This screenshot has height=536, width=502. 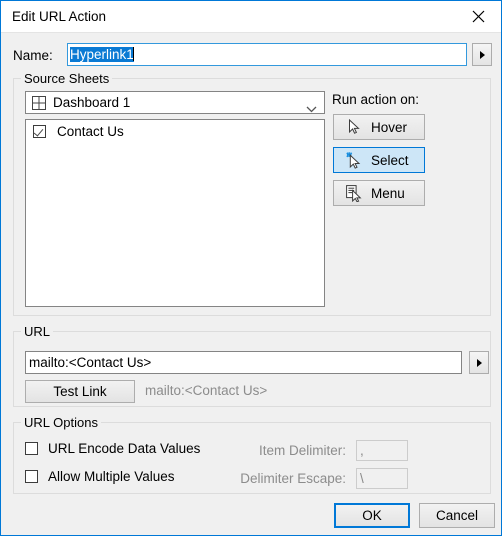 I want to click on url-preview-text: mailto:<Contact Us>, so click(x=206, y=390).